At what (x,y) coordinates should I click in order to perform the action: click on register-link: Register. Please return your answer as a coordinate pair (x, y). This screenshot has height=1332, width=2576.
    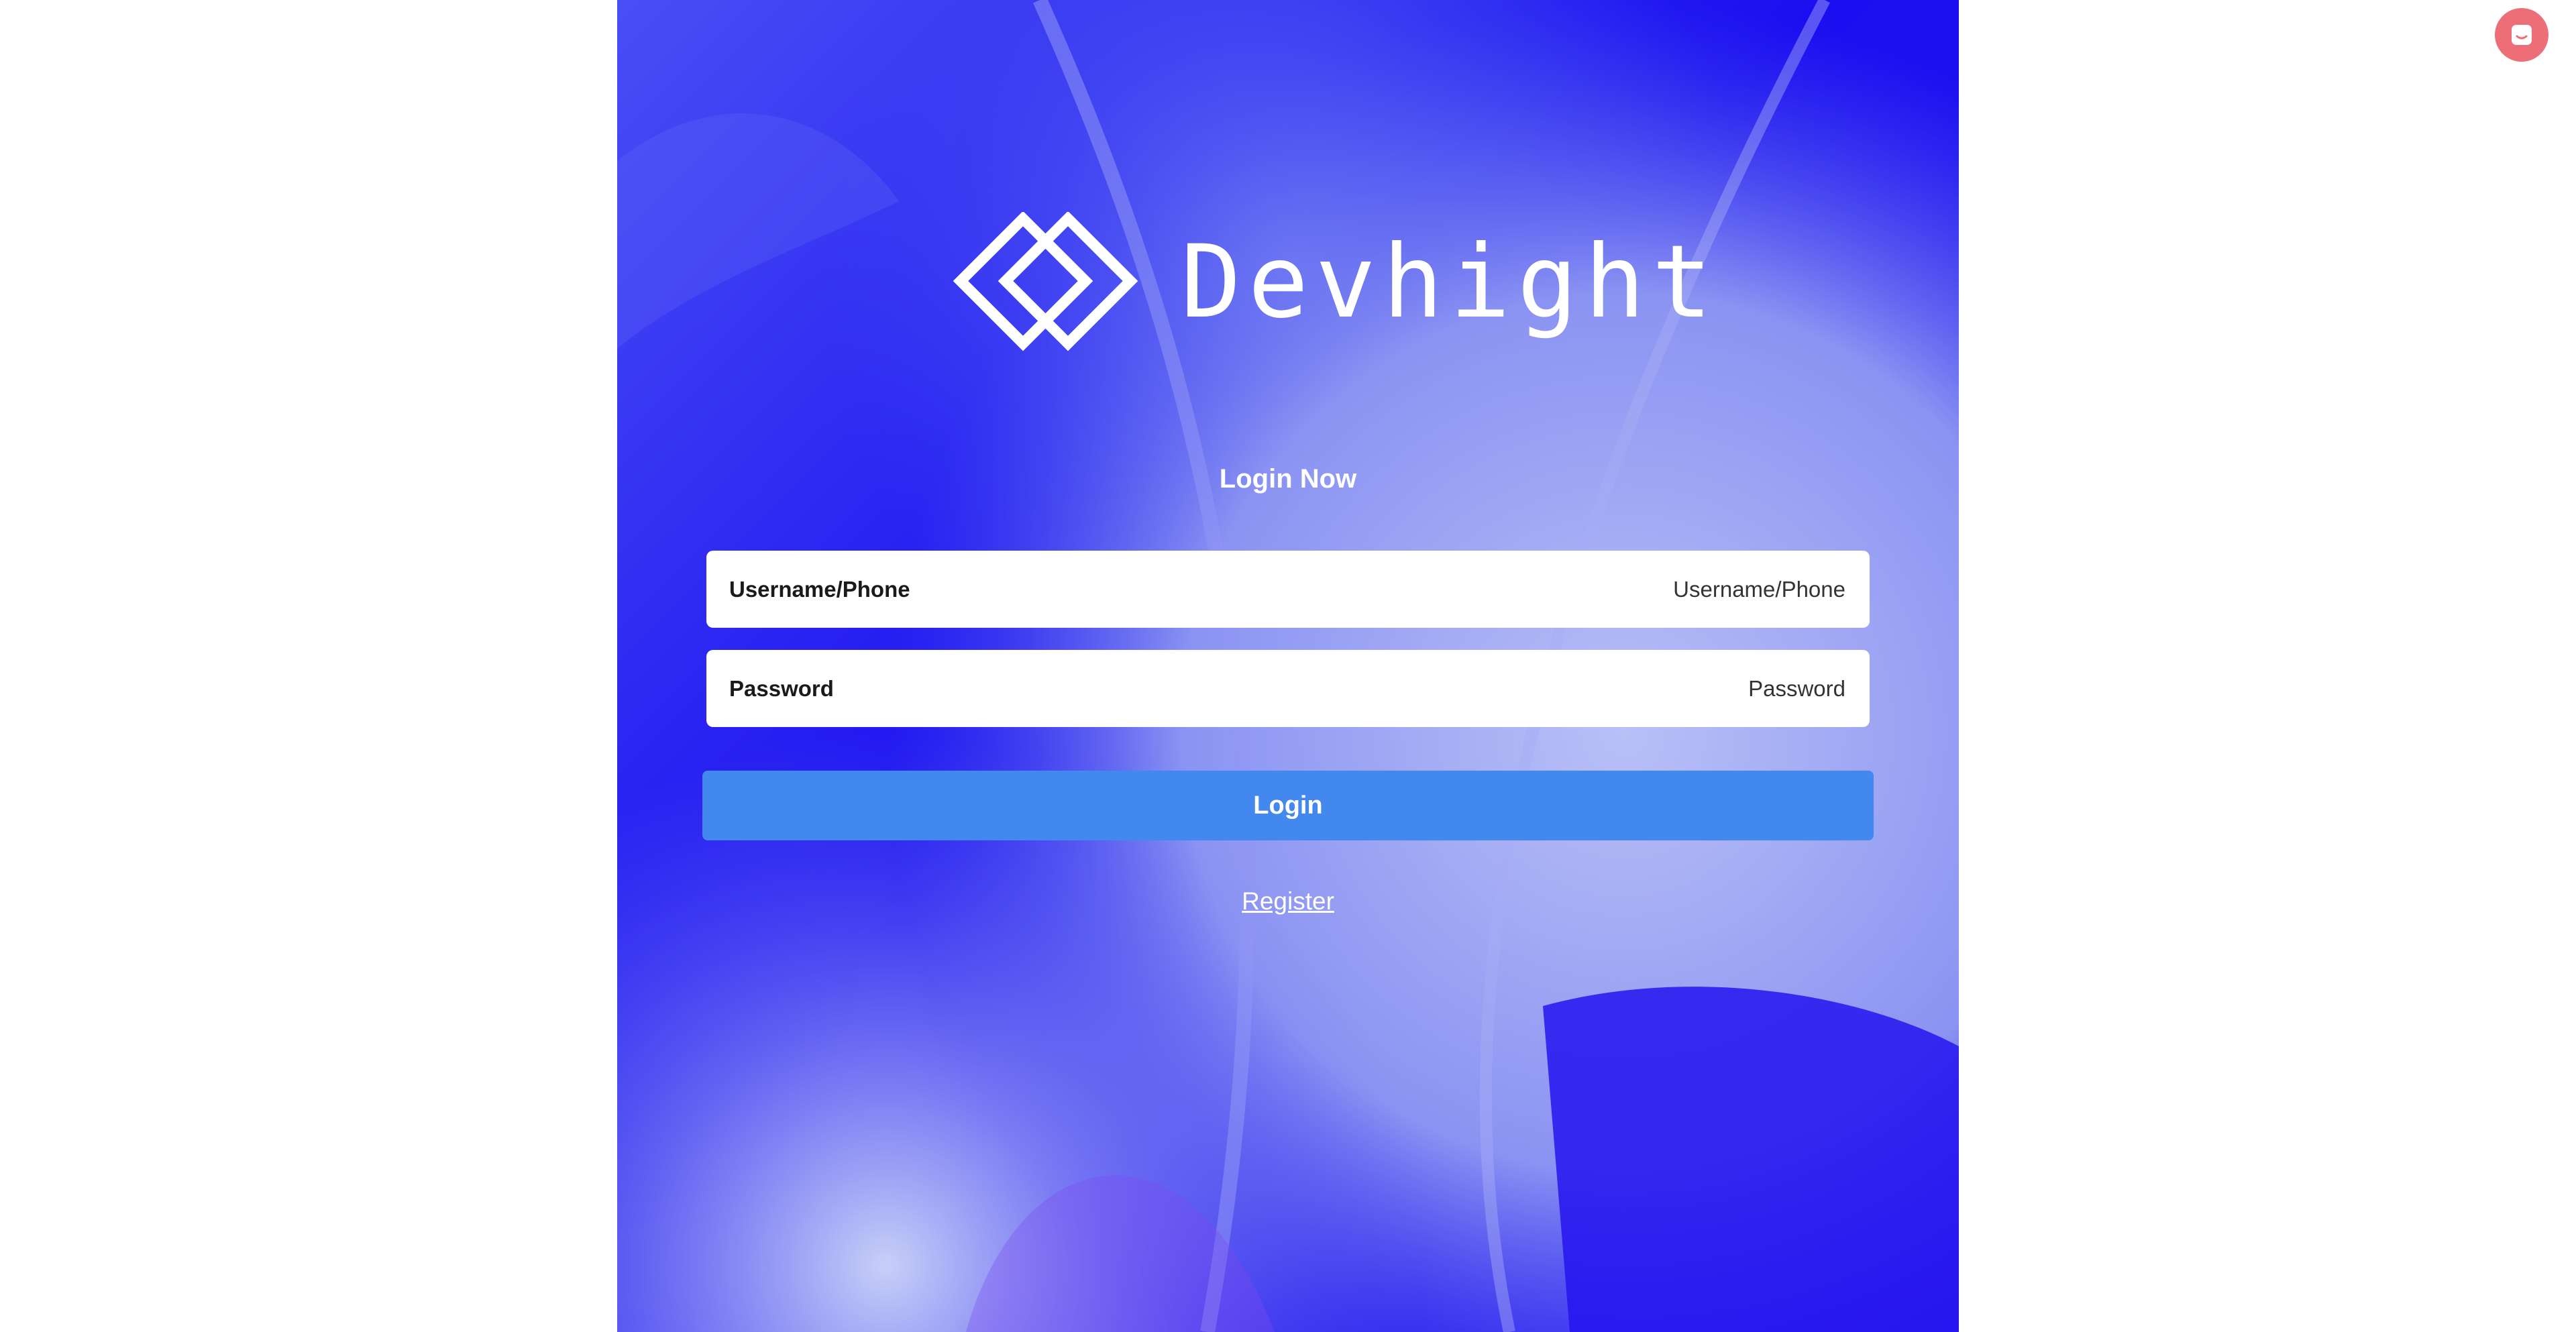
    Looking at the image, I should click on (1288, 901).